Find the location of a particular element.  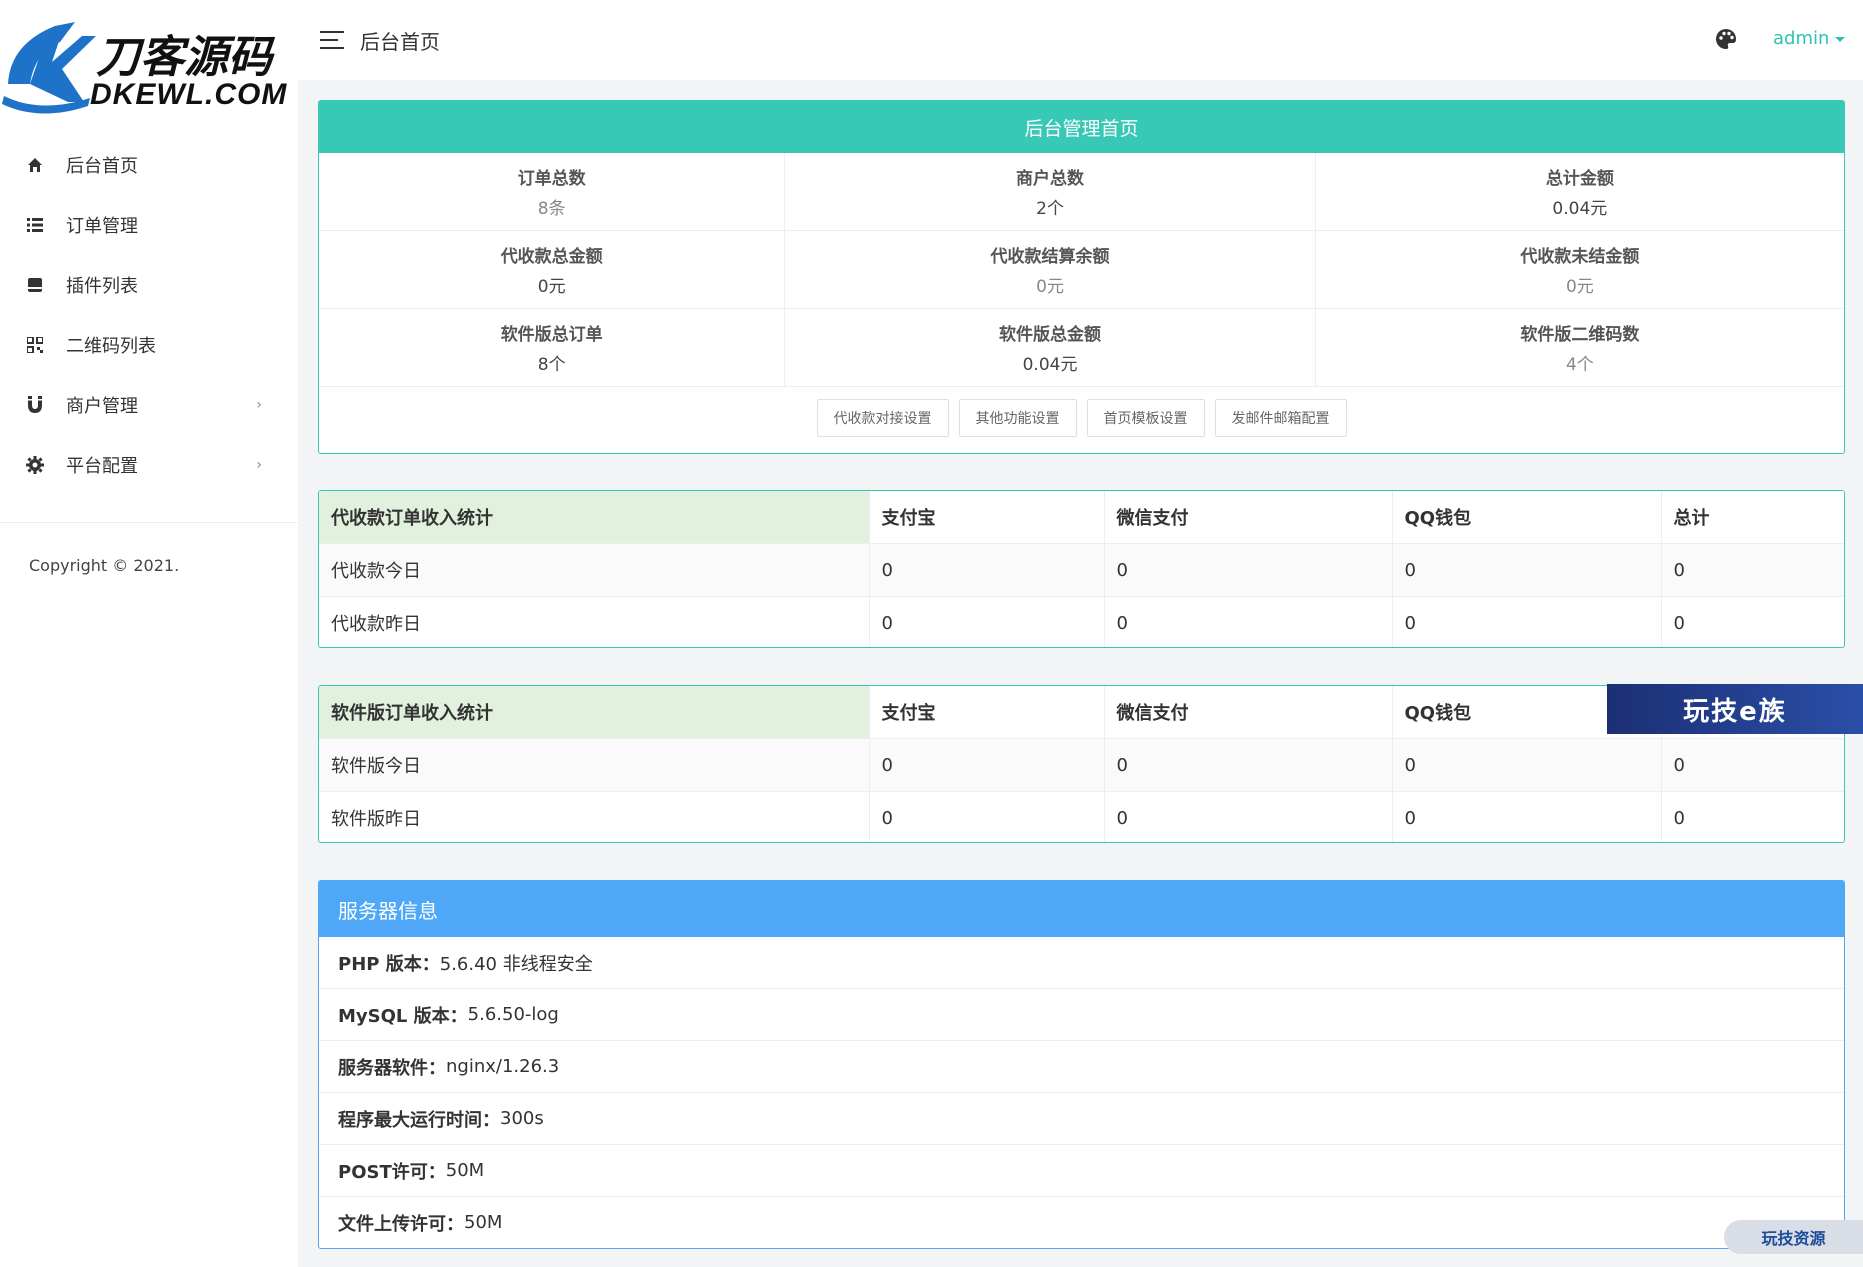

table-cell: 软件版昨日 is located at coordinates (594, 816).